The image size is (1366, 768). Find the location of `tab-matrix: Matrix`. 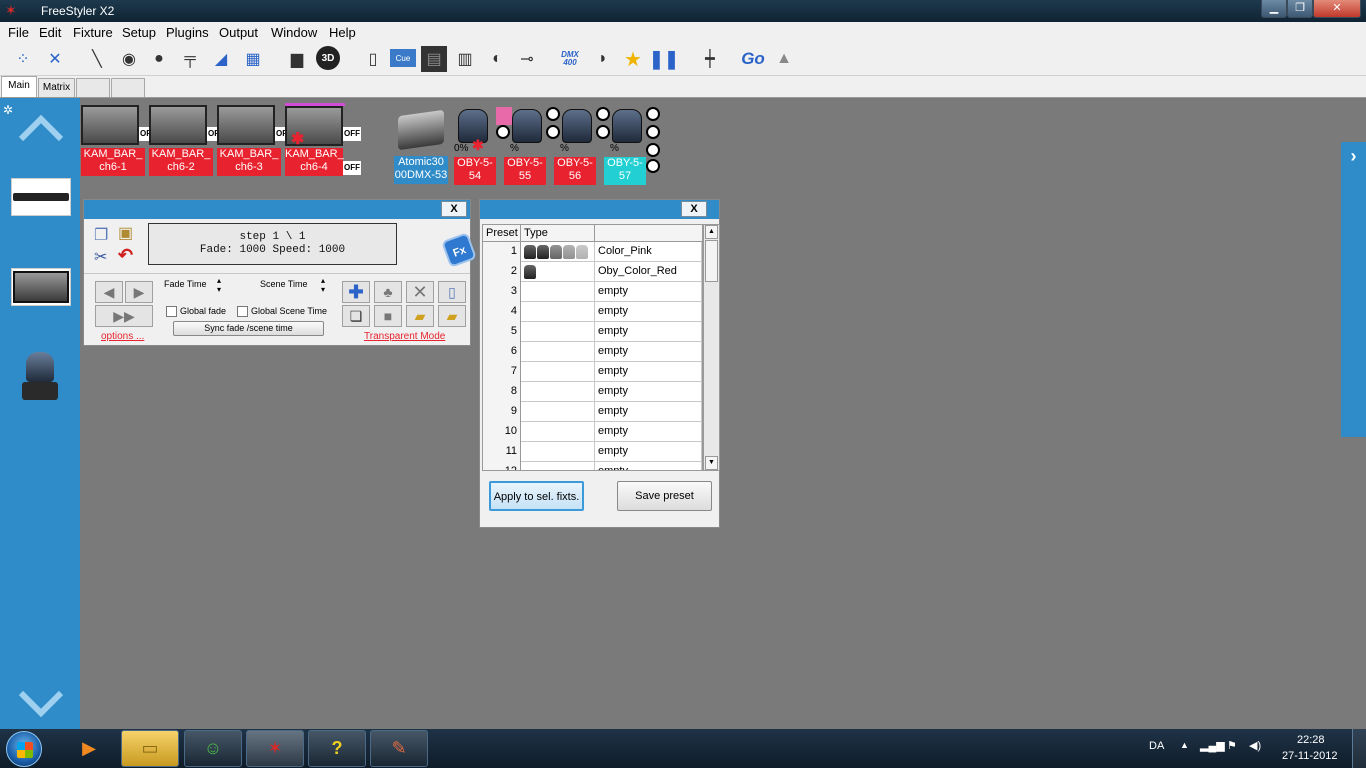

tab-matrix: Matrix is located at coordinates (56, 87).